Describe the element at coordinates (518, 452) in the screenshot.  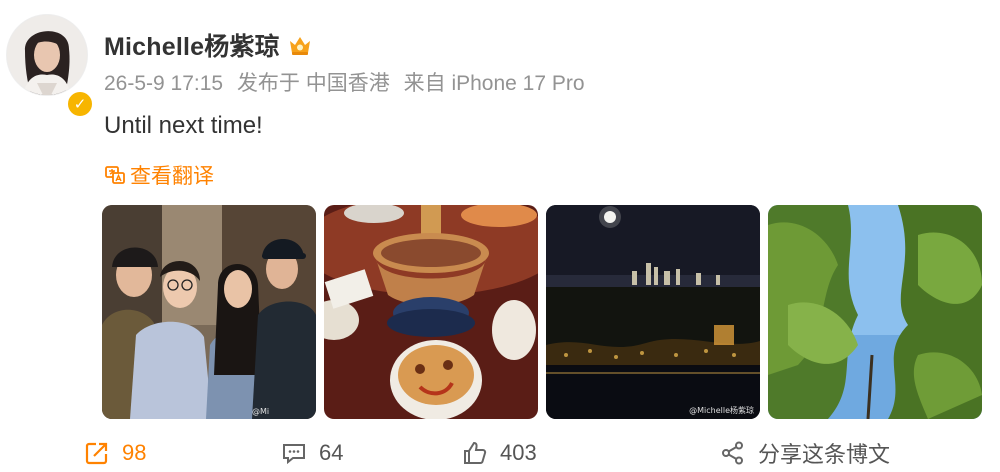
I see `like-count: 403` at that location.